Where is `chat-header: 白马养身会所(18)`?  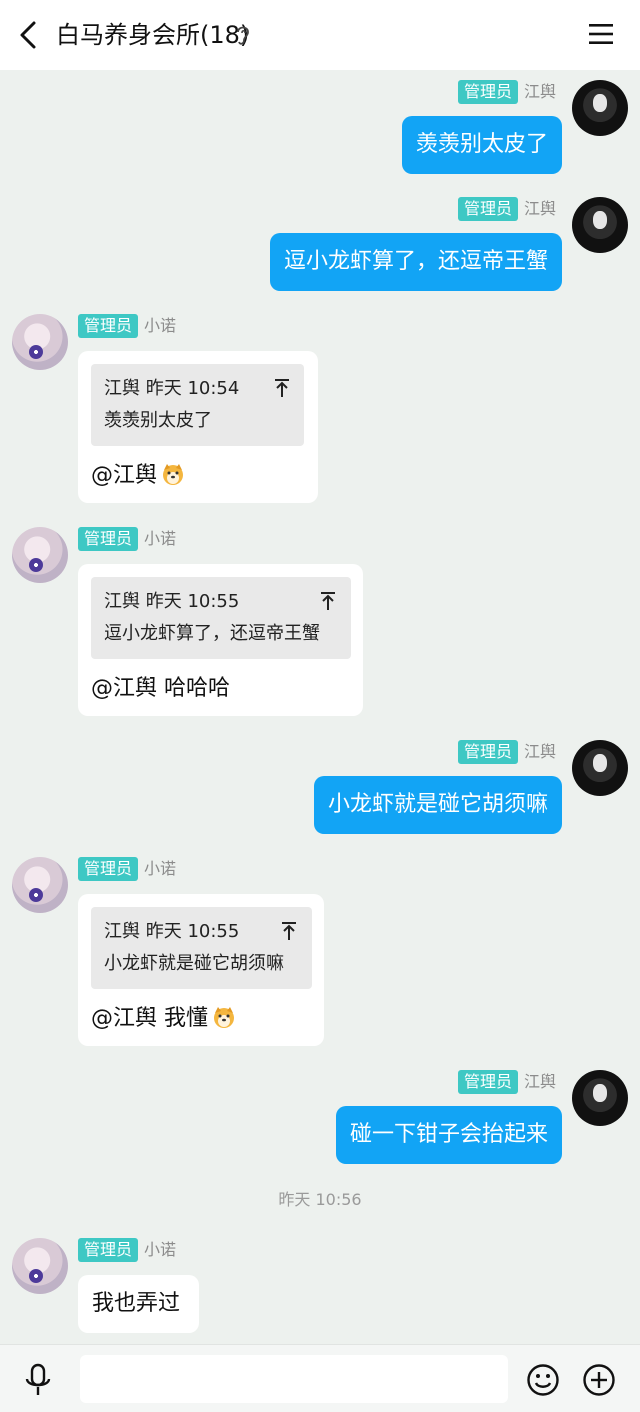
chat-header: 白马养身会所(18) is located at coordinates (320, 35).